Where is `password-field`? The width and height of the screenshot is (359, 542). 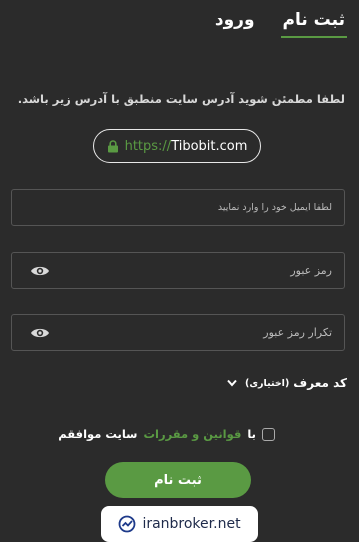
password-field is located at coordinates (178, 270).